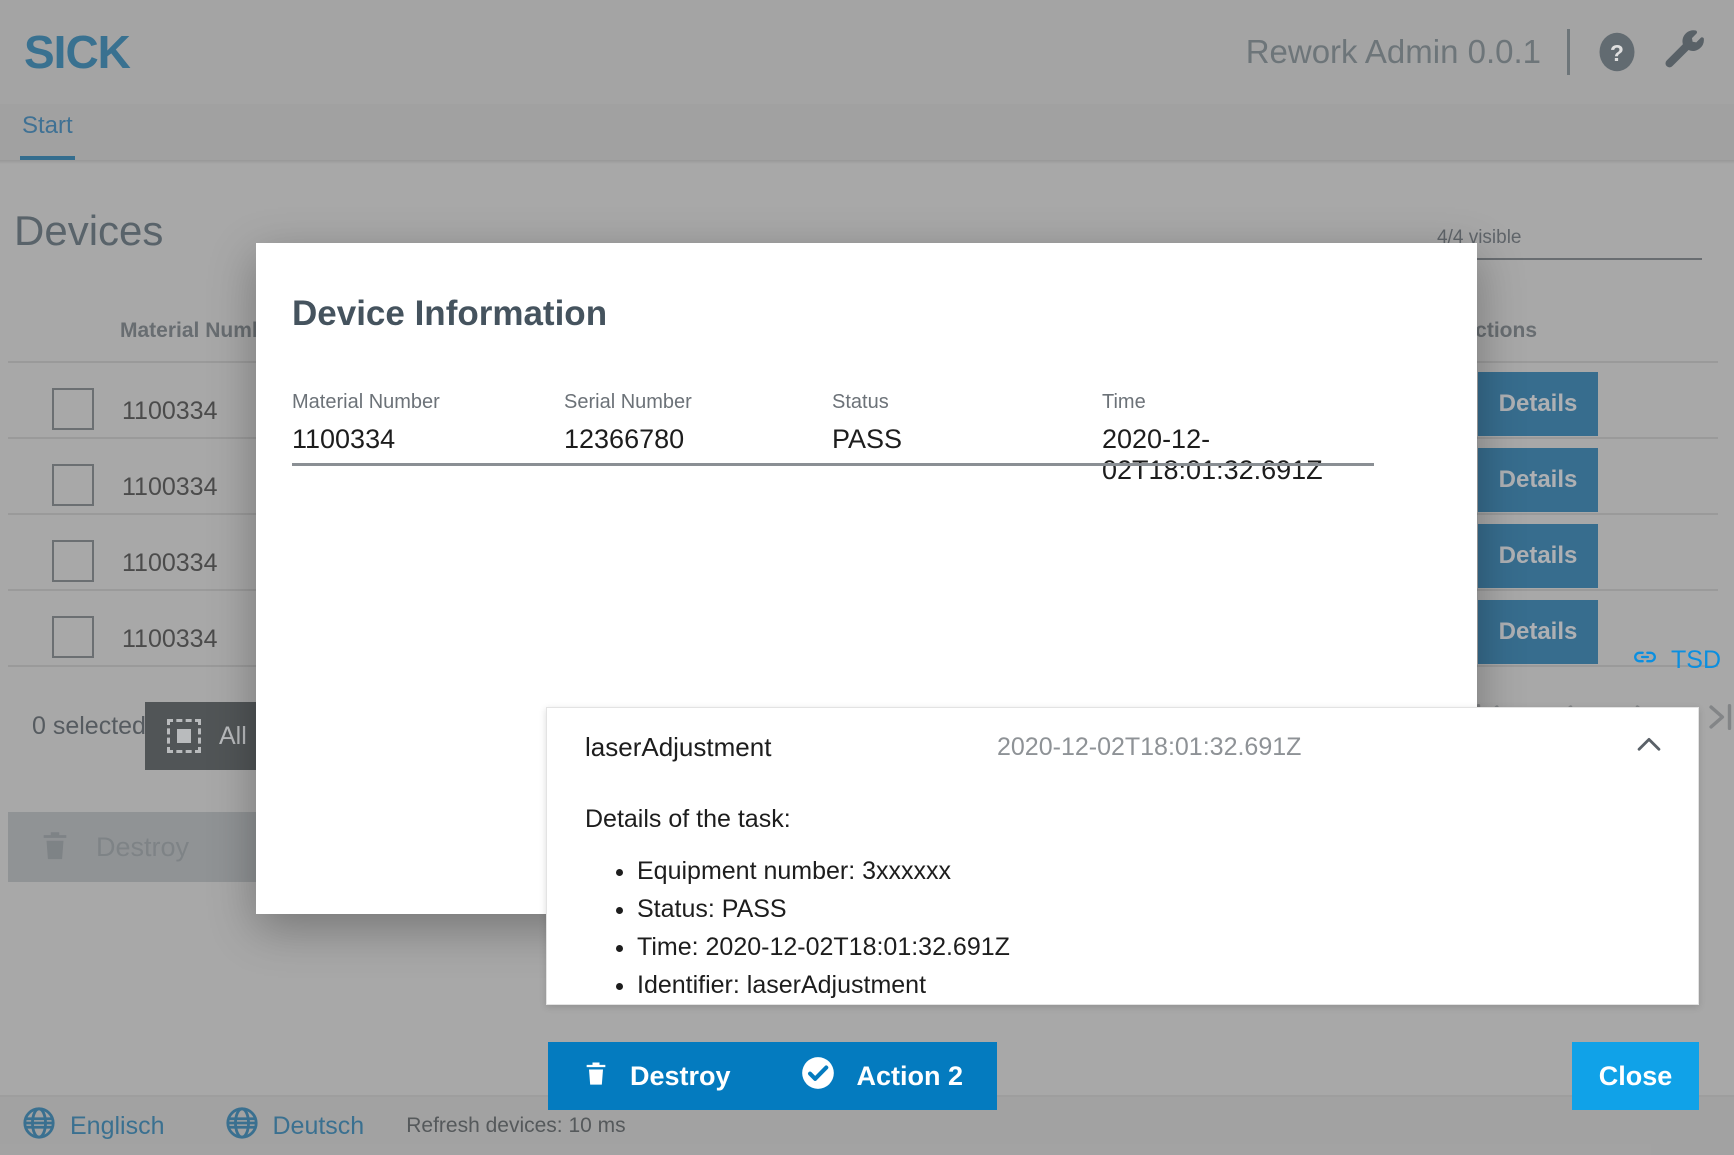 The width and height of the screenshot is (1734, 1155). What do you see at coordinates (818, 1076) in the screenshot?
I see `check-circle-icon` at bounding box center [818, 1076].